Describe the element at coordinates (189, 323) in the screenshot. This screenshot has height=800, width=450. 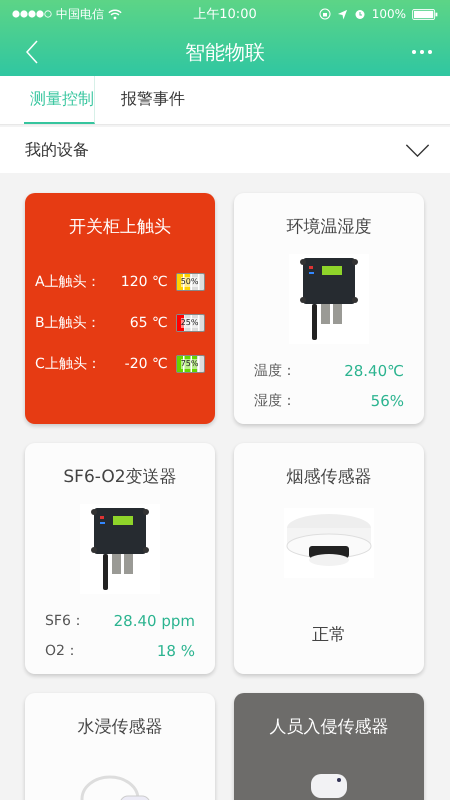
I see `battery-percent: 25%` at that location.